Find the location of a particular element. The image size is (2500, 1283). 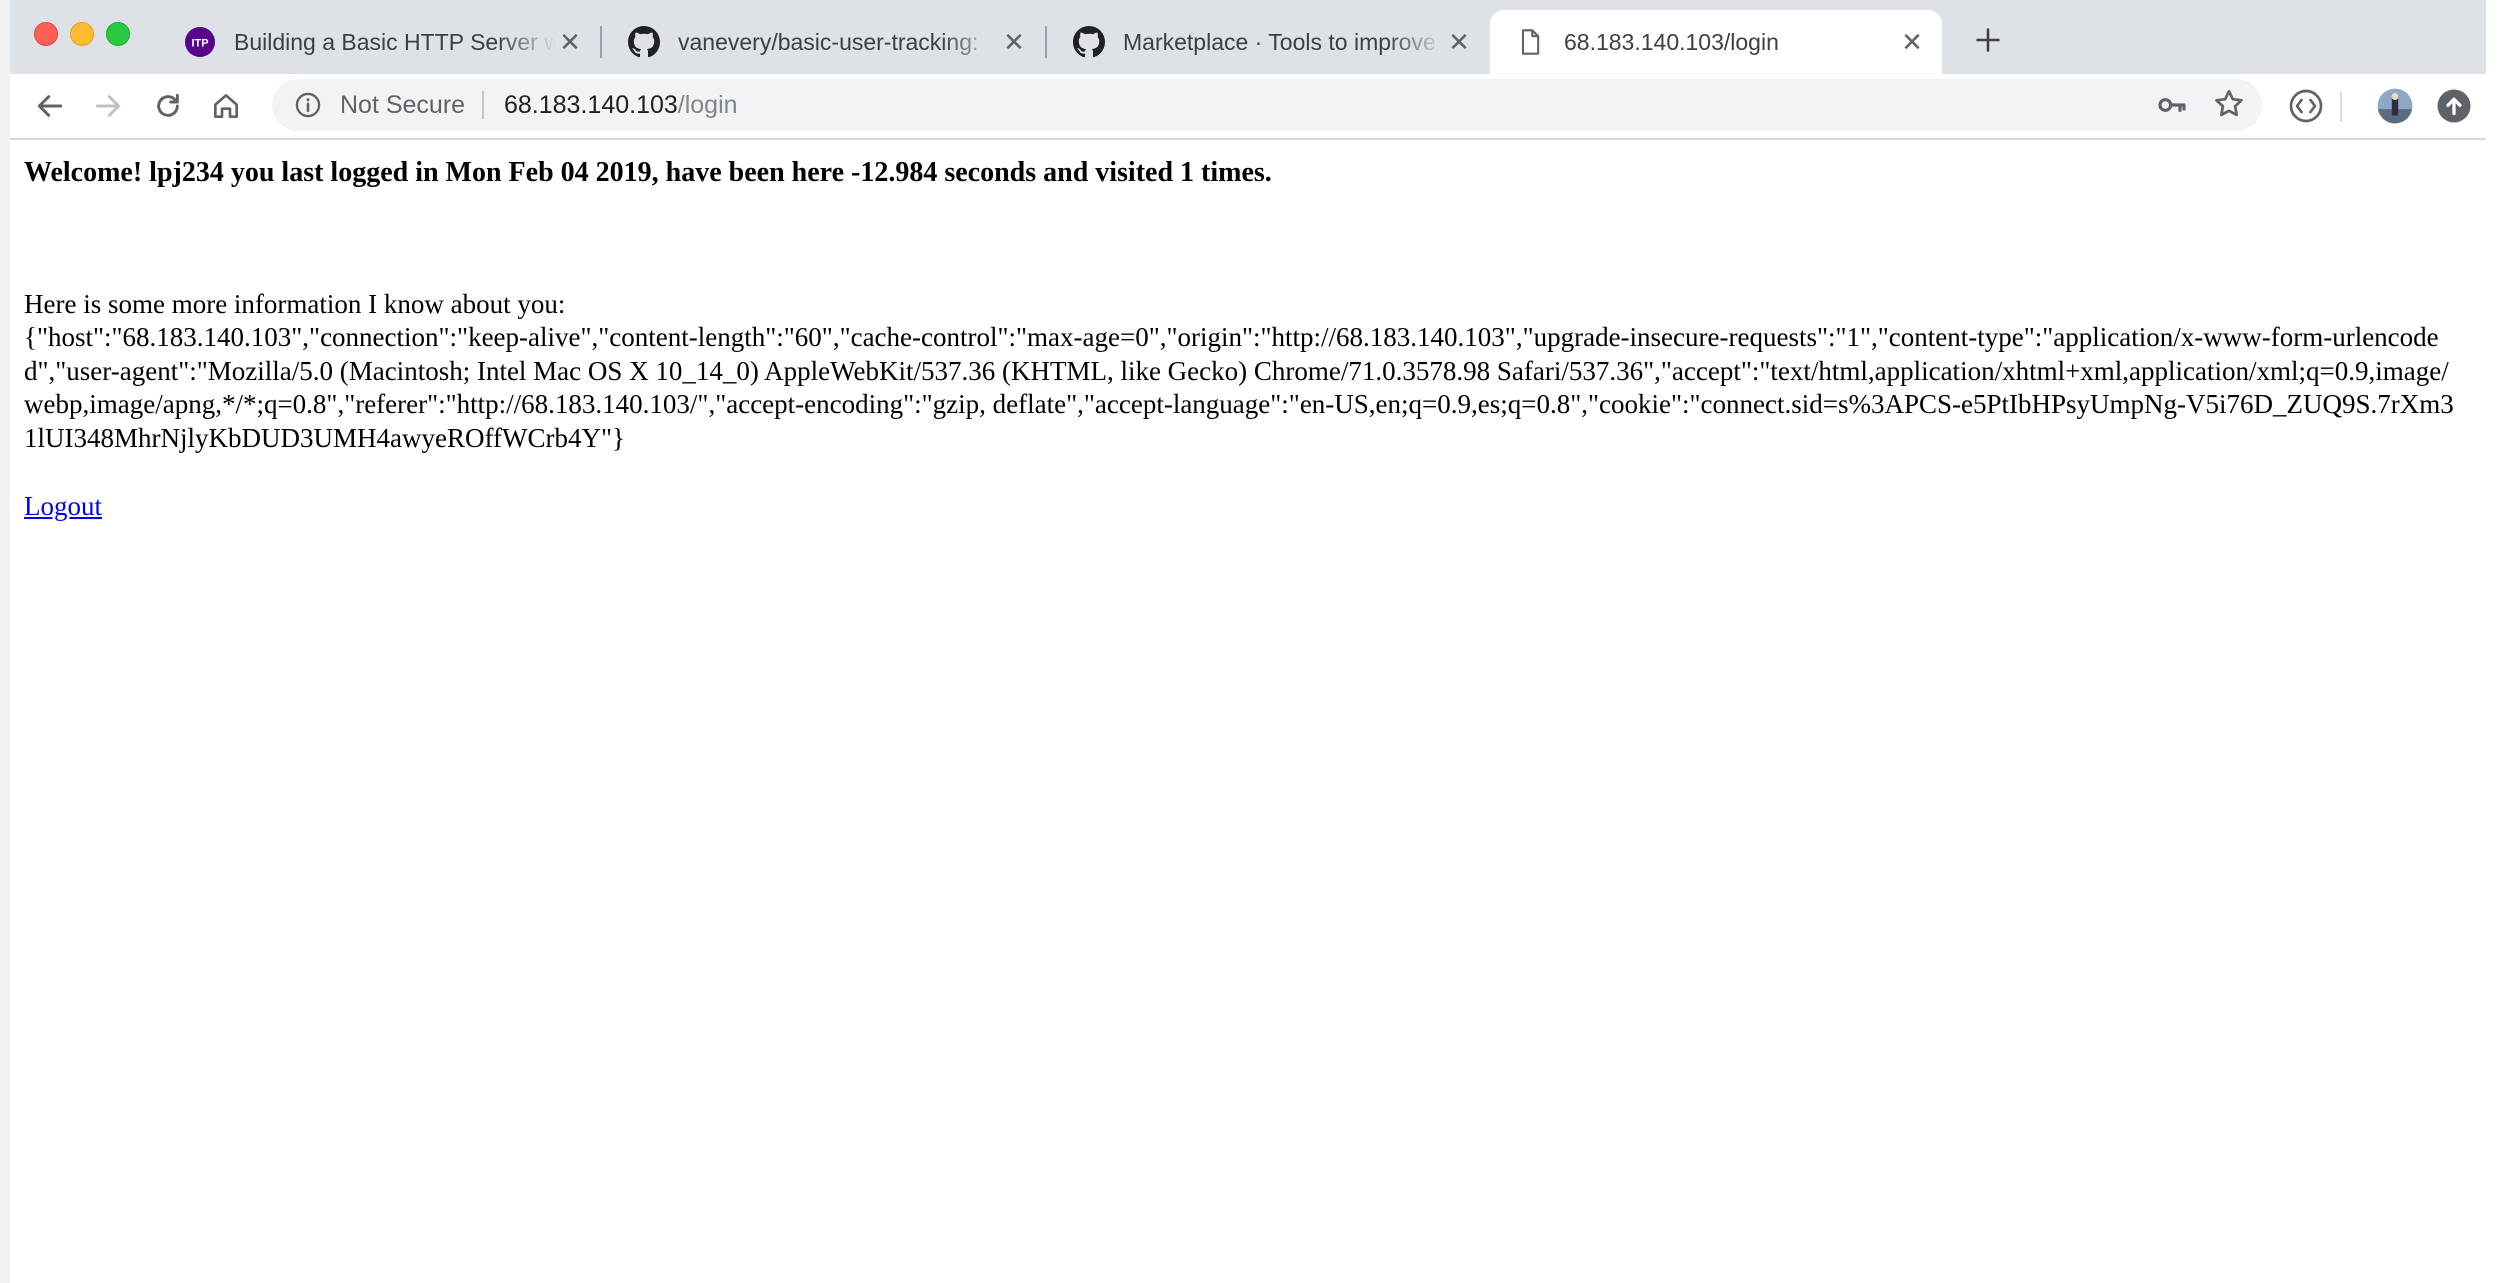

itp-favicon-icon: ITP is located at coordinates (200, 42).